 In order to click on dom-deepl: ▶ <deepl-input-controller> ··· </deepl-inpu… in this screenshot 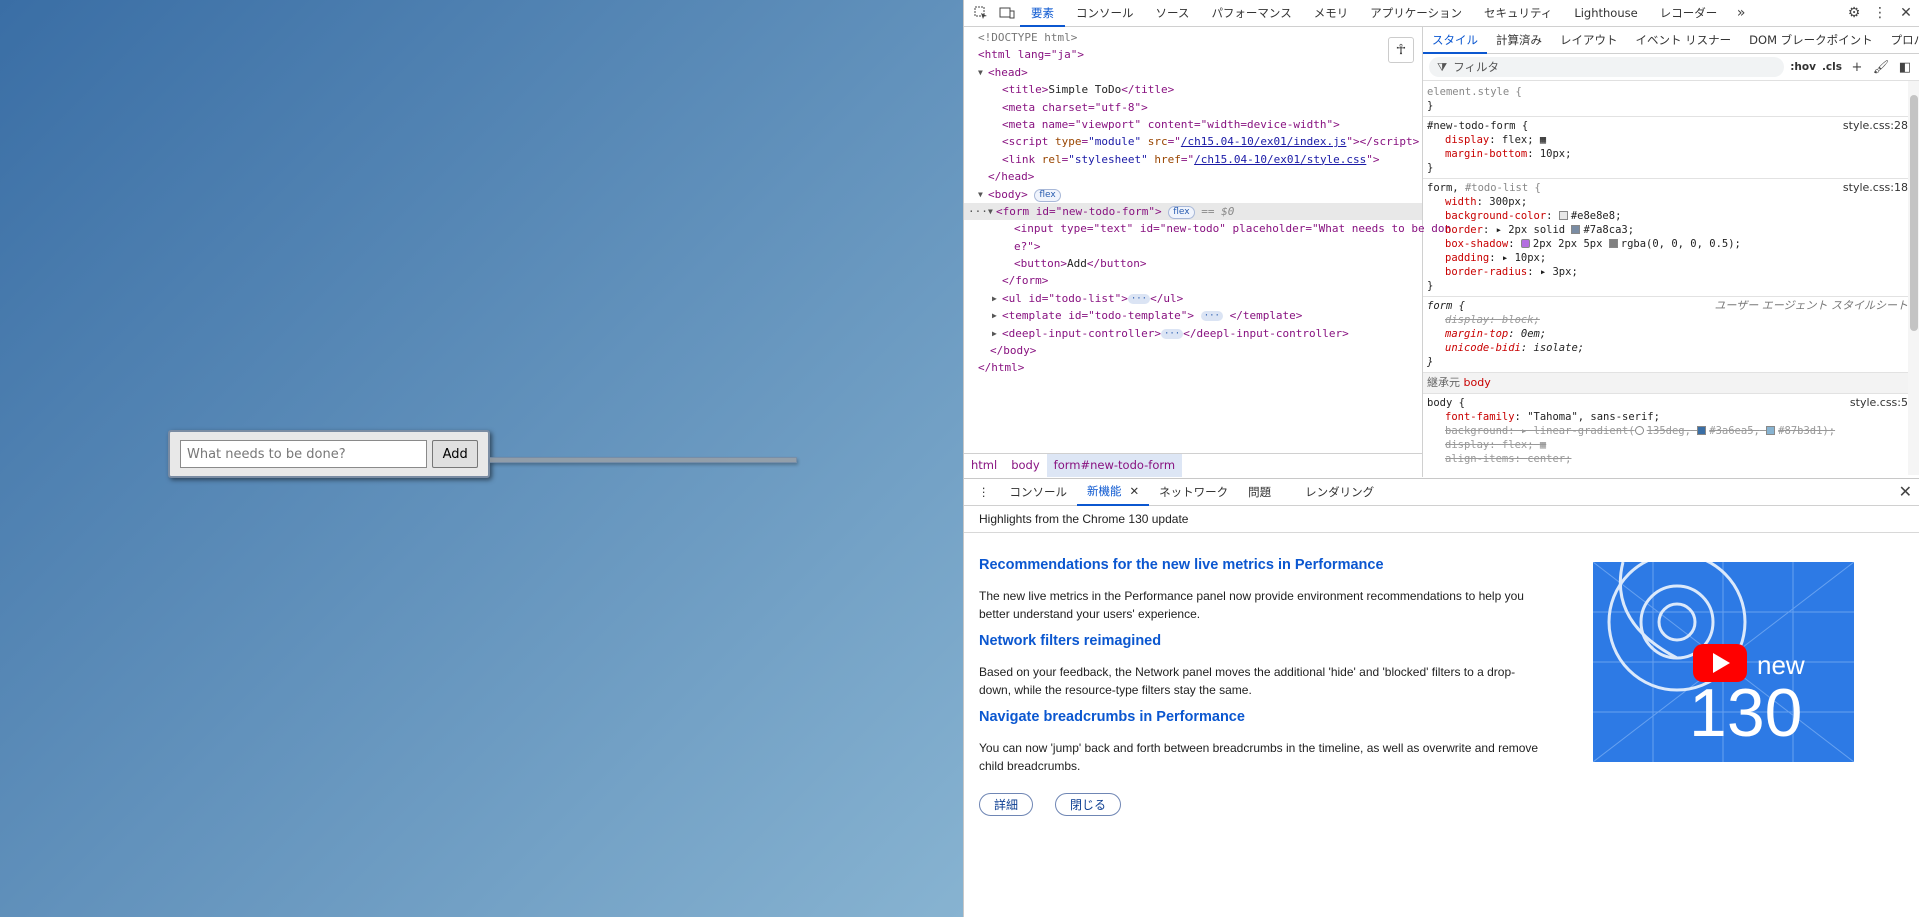, I will do `click(1193, 333)`.